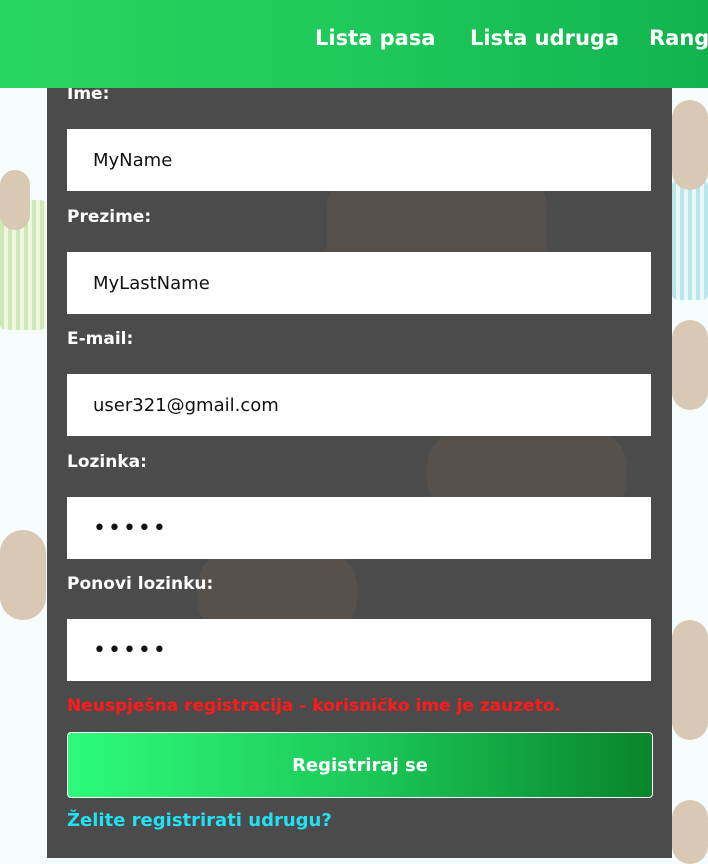  What do you see at coordinates (140, 584) in the screenshot?
I see `label-ponovi-lozinku: Ponovi lozinku:` at bounding box center [140, 584].